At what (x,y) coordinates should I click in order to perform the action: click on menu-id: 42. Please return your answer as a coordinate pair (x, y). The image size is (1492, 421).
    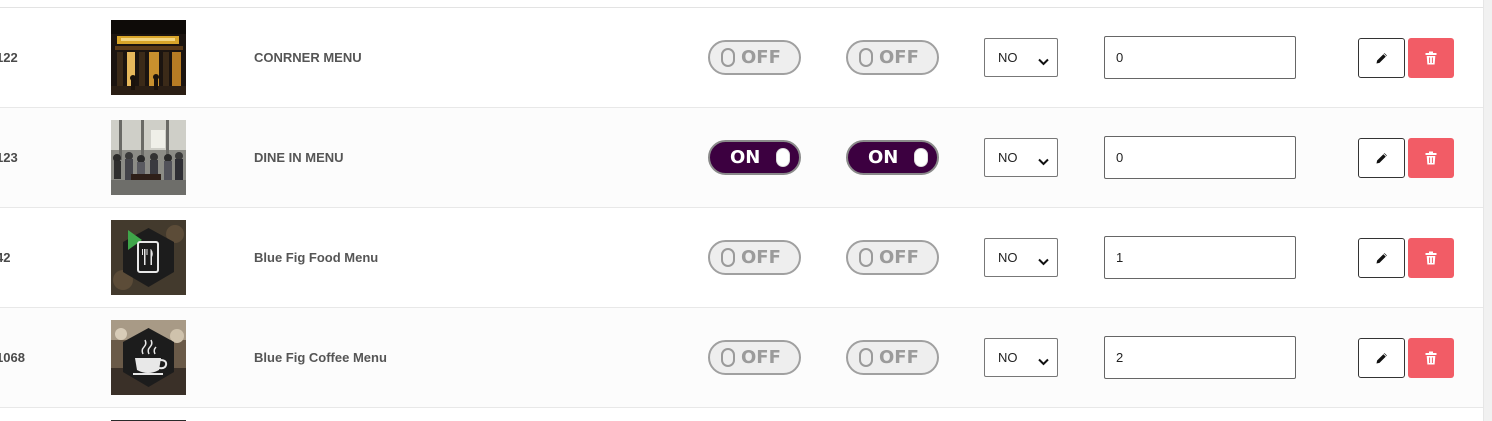
    Looking at the image, I should click on (5, 257).